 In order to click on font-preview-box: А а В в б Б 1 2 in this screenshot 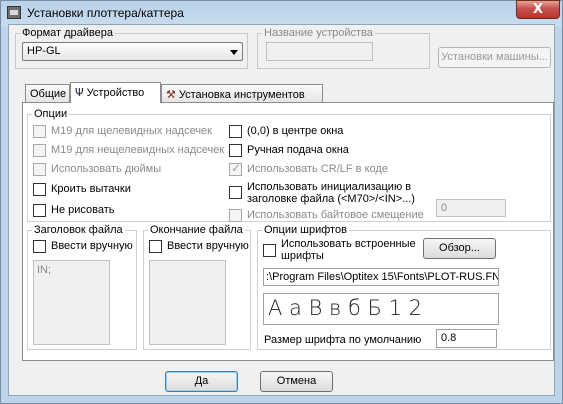, I will do `click(381, 309)`.